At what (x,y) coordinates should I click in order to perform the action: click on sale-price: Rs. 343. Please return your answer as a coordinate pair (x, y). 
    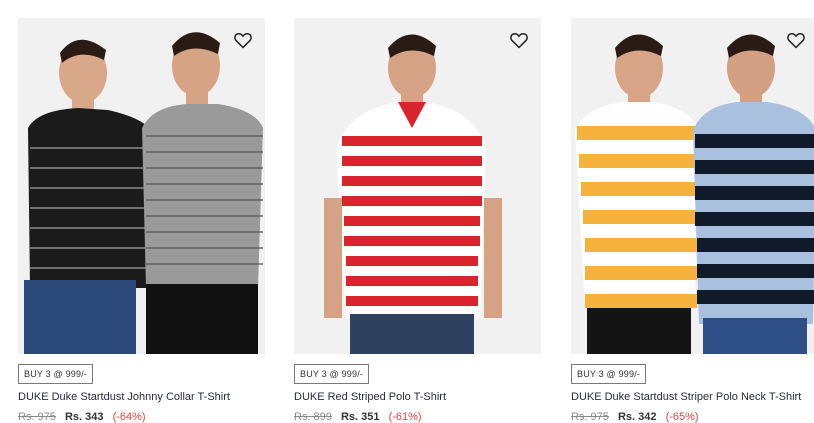
    Looking at the image, I should click on (84, 417).